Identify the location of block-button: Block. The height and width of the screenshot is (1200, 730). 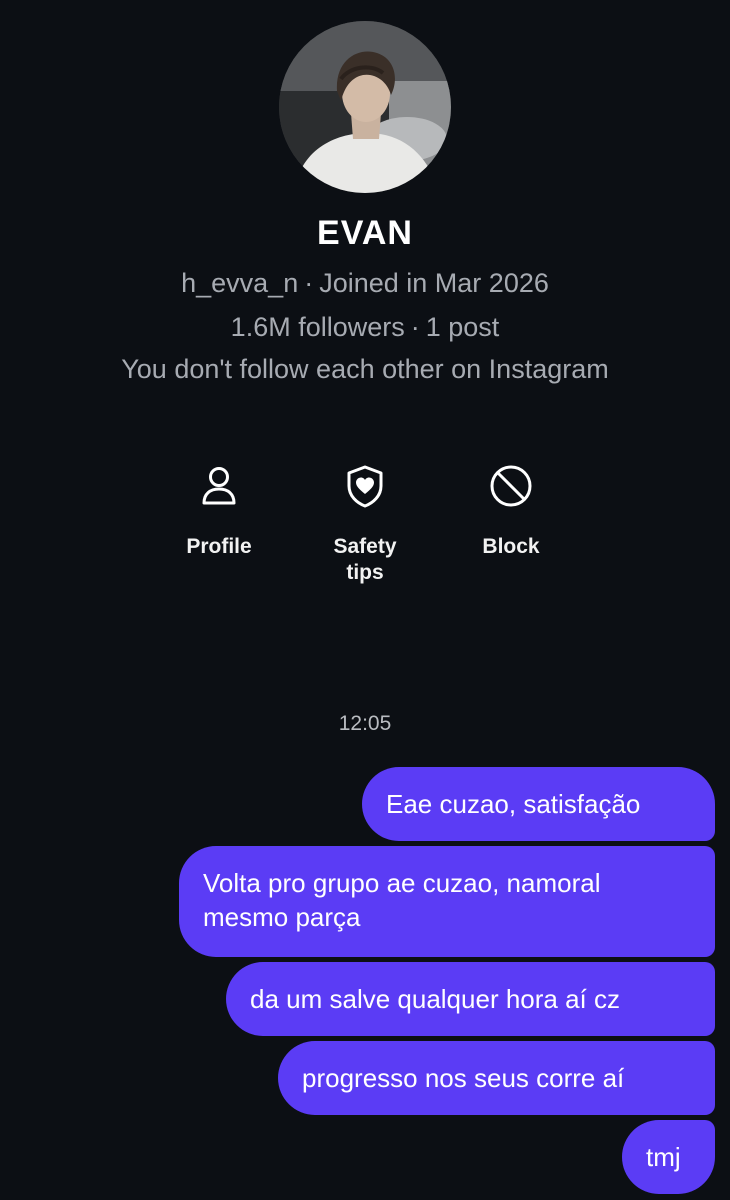
(511, 511).